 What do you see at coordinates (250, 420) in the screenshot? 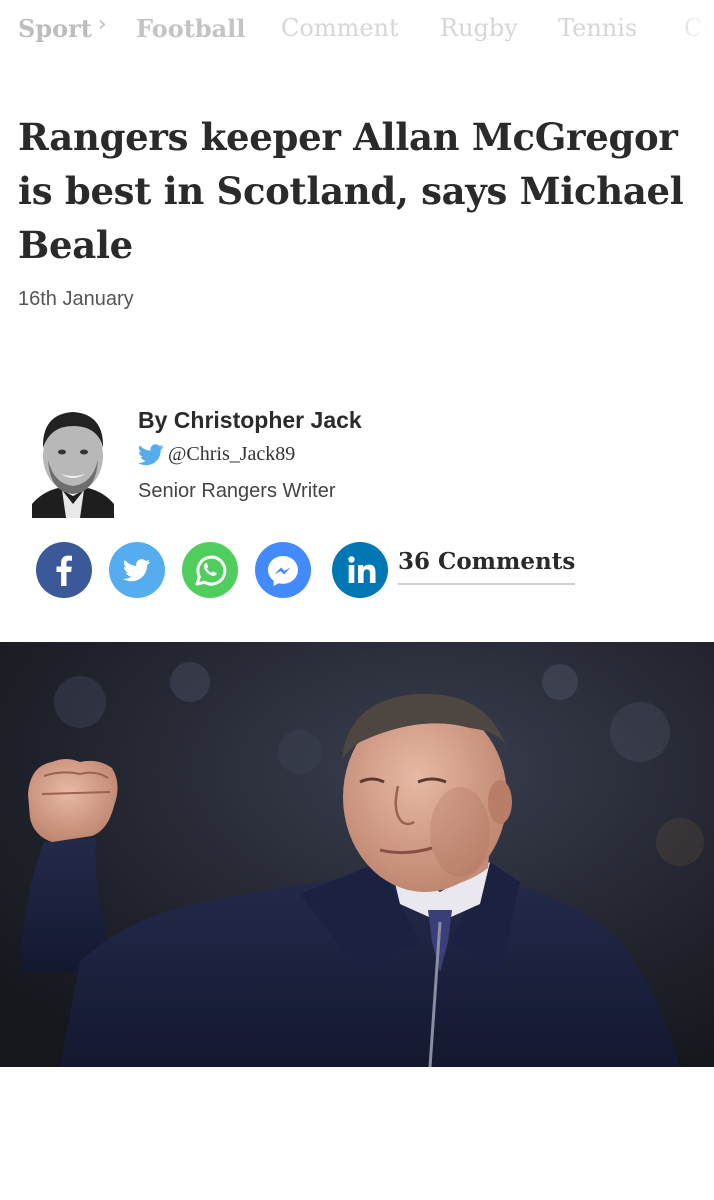
I see `author-byline: By Christopher Jack` at bounding box center [250, 420].